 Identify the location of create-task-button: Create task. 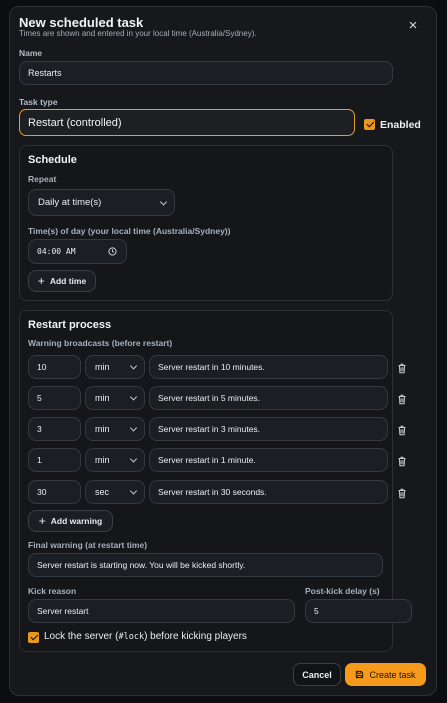
(385, 674).